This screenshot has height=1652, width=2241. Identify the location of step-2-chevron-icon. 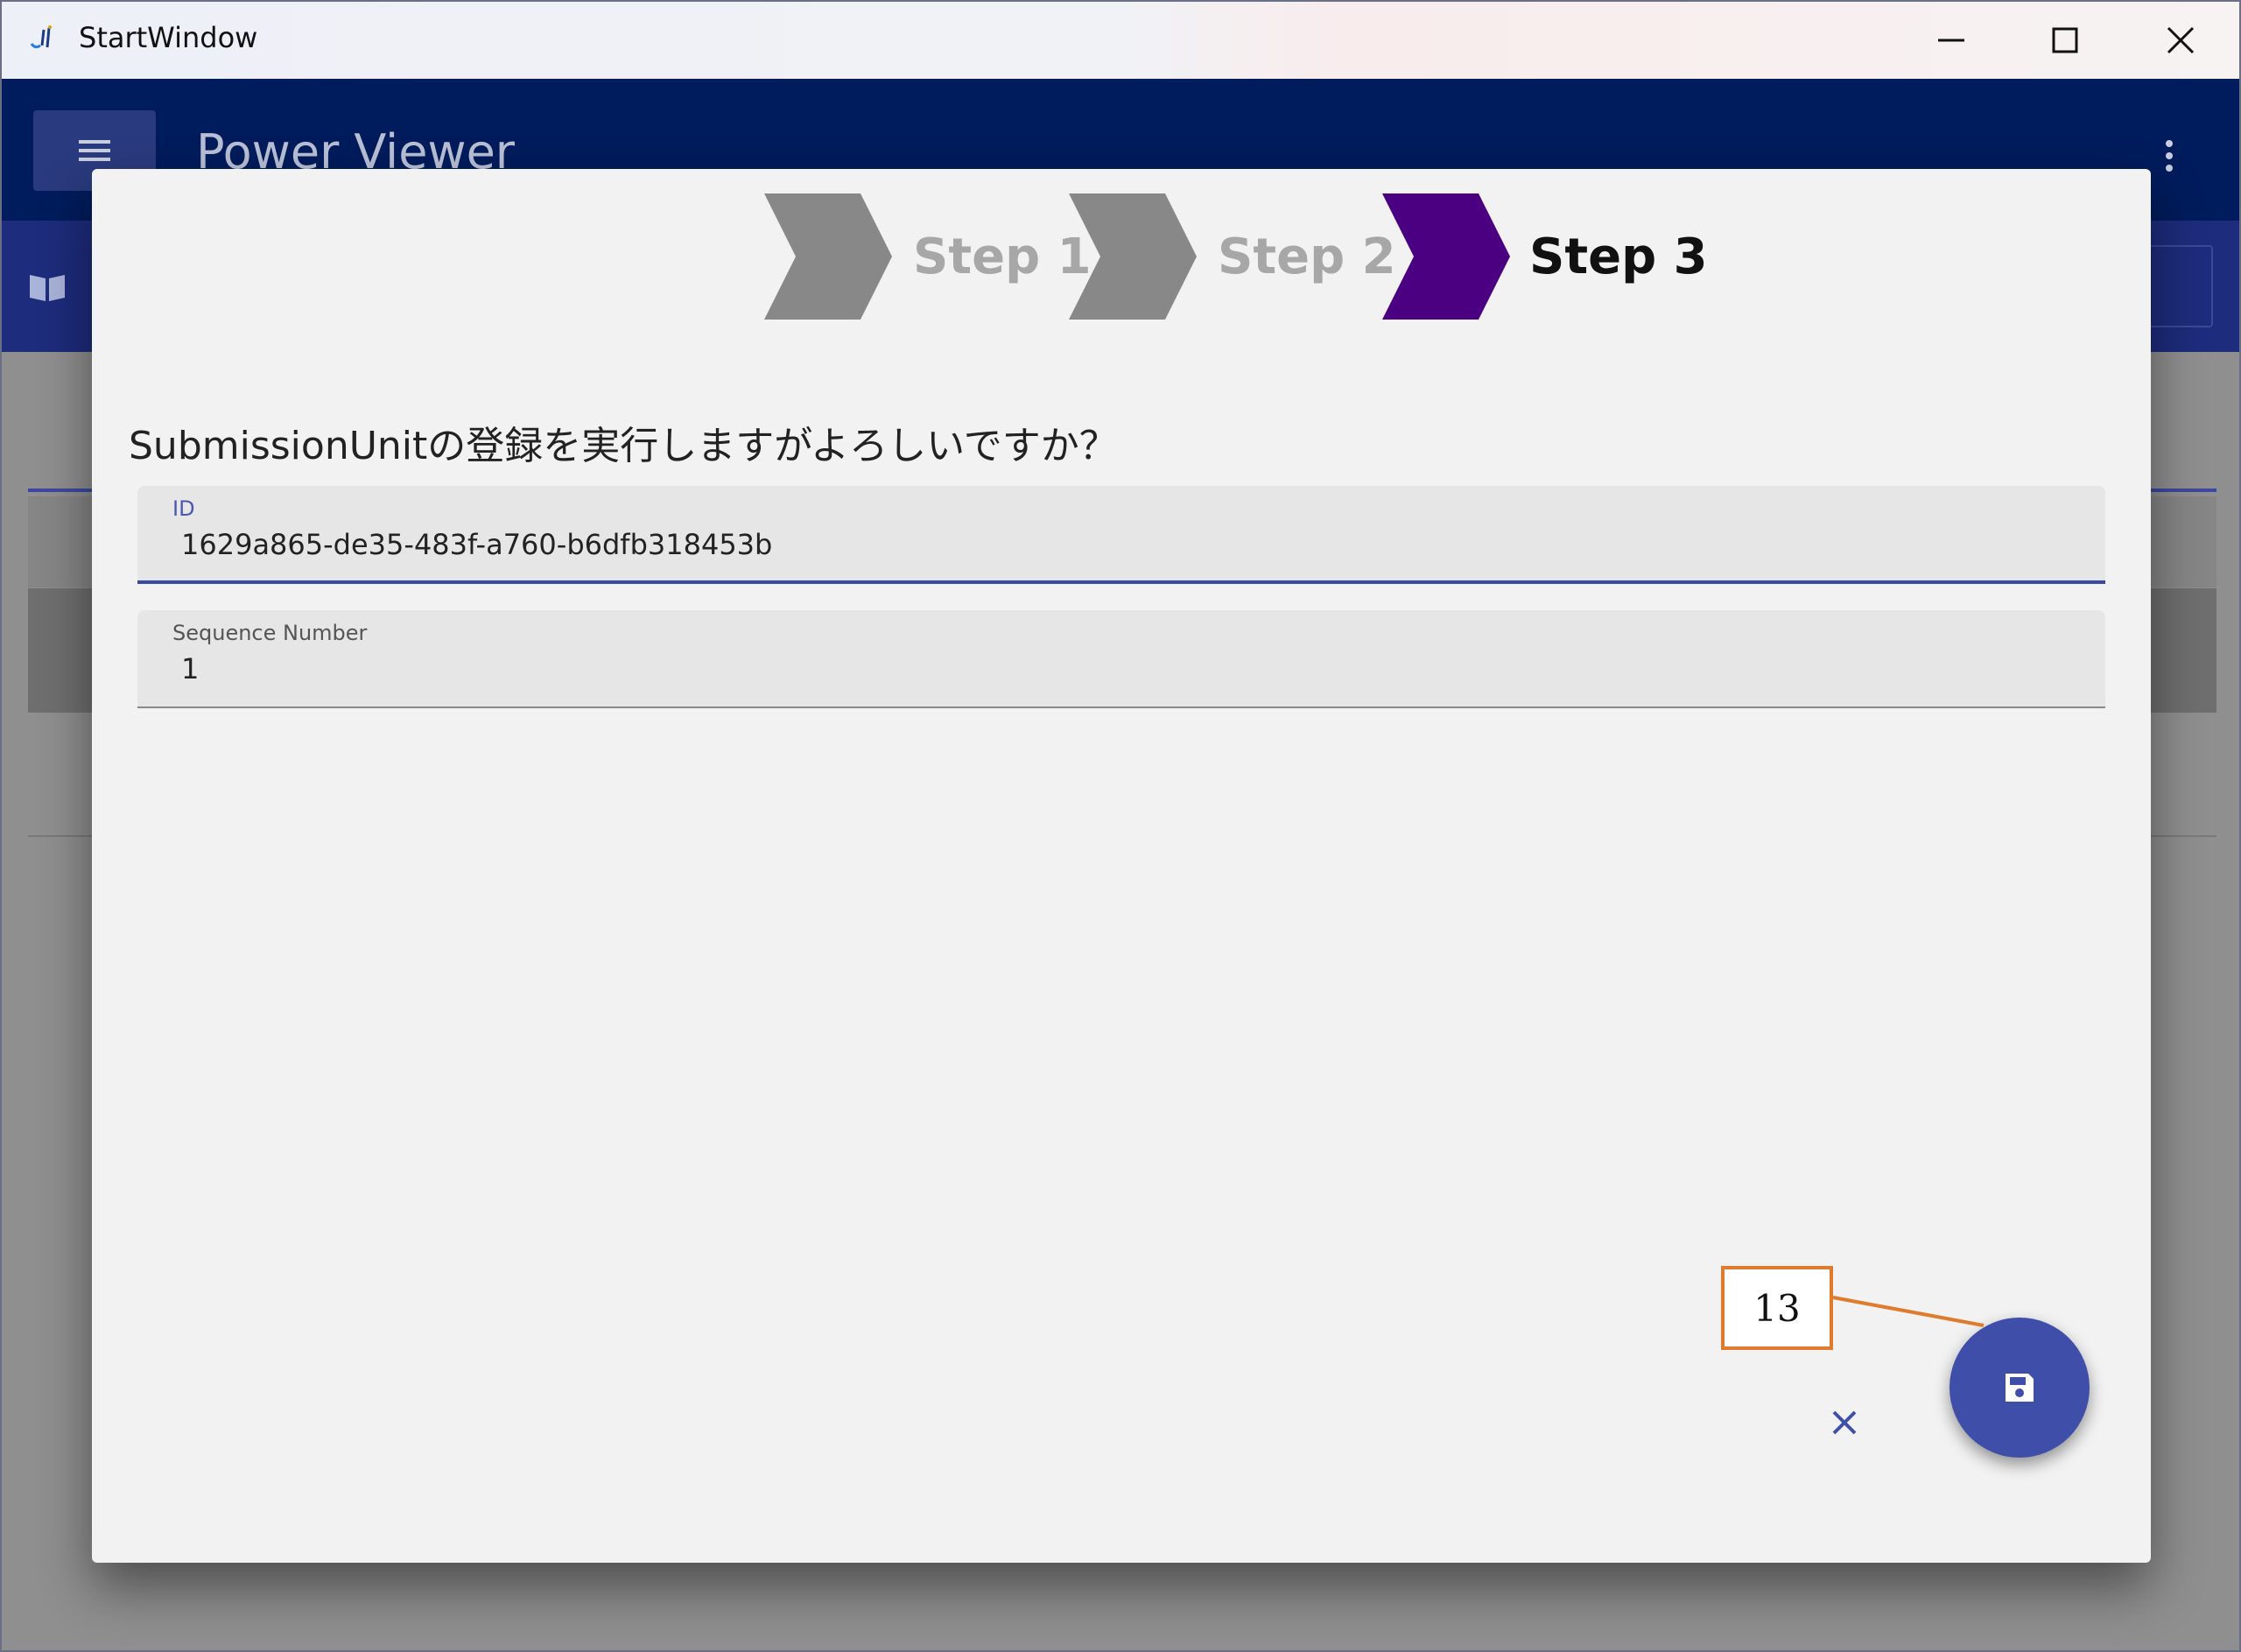
(1133, 256).